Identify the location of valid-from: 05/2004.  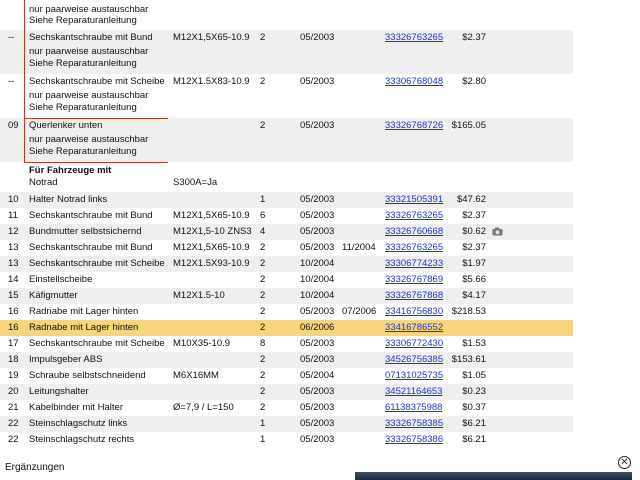
(317, 375).